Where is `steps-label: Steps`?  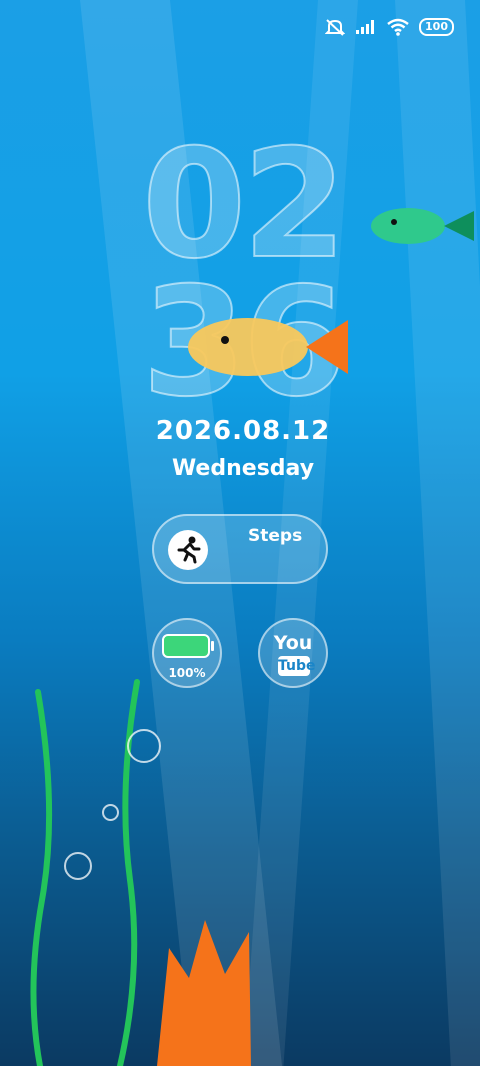 steps-label: Steps is located at coordinates (275, 536).